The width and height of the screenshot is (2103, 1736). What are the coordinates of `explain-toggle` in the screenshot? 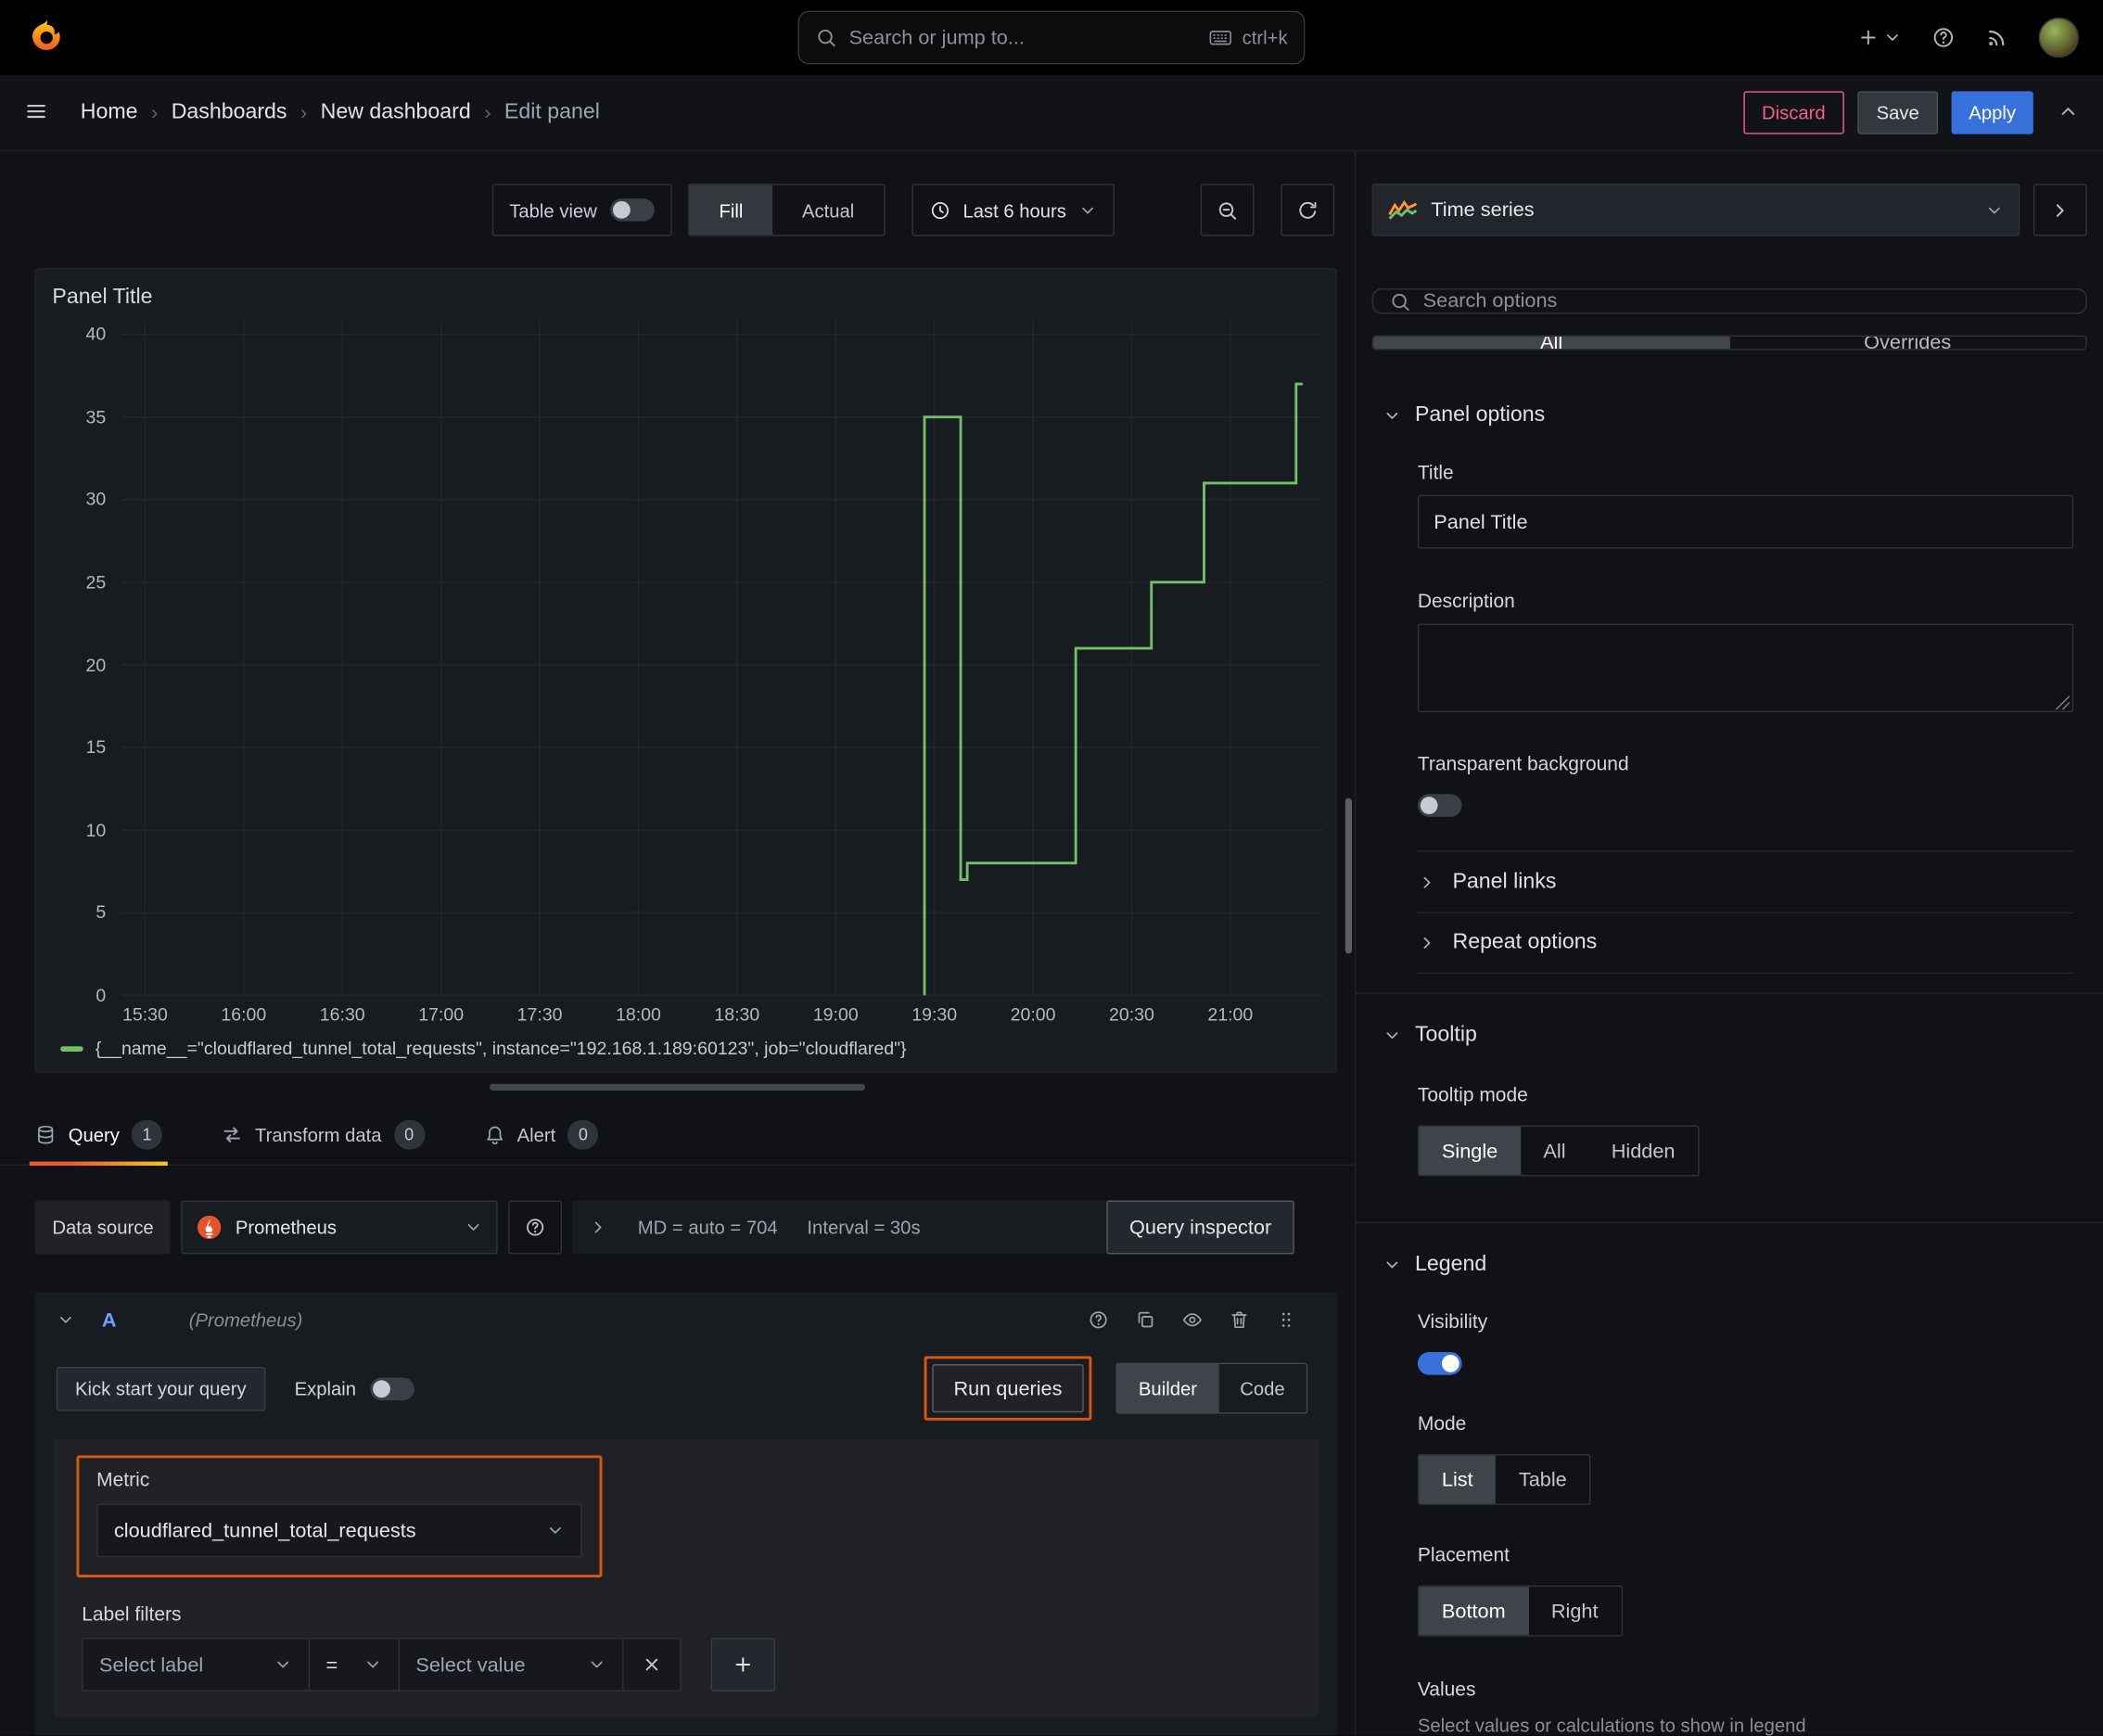 It's located at (391, 1388).